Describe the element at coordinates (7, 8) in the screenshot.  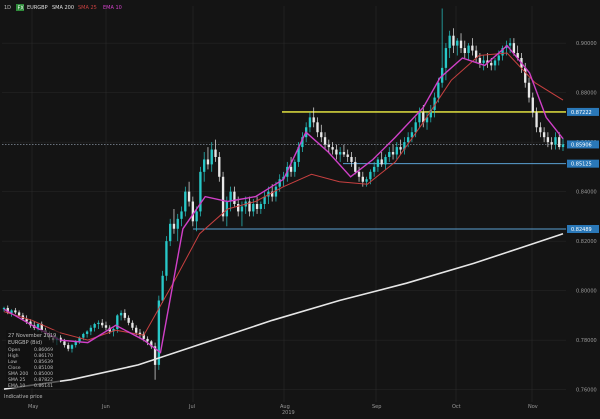
I see `timeframe-label: 1D` at that location.